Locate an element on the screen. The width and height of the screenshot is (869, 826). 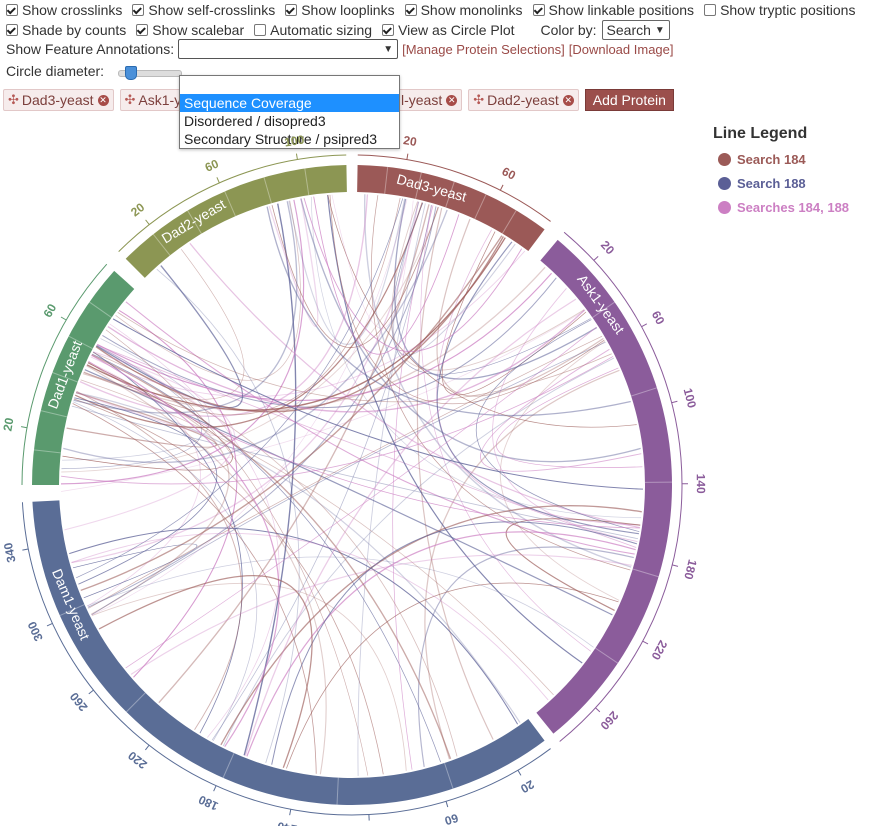
color-by-select: Search ▼ is located at coordinates (635, 30).